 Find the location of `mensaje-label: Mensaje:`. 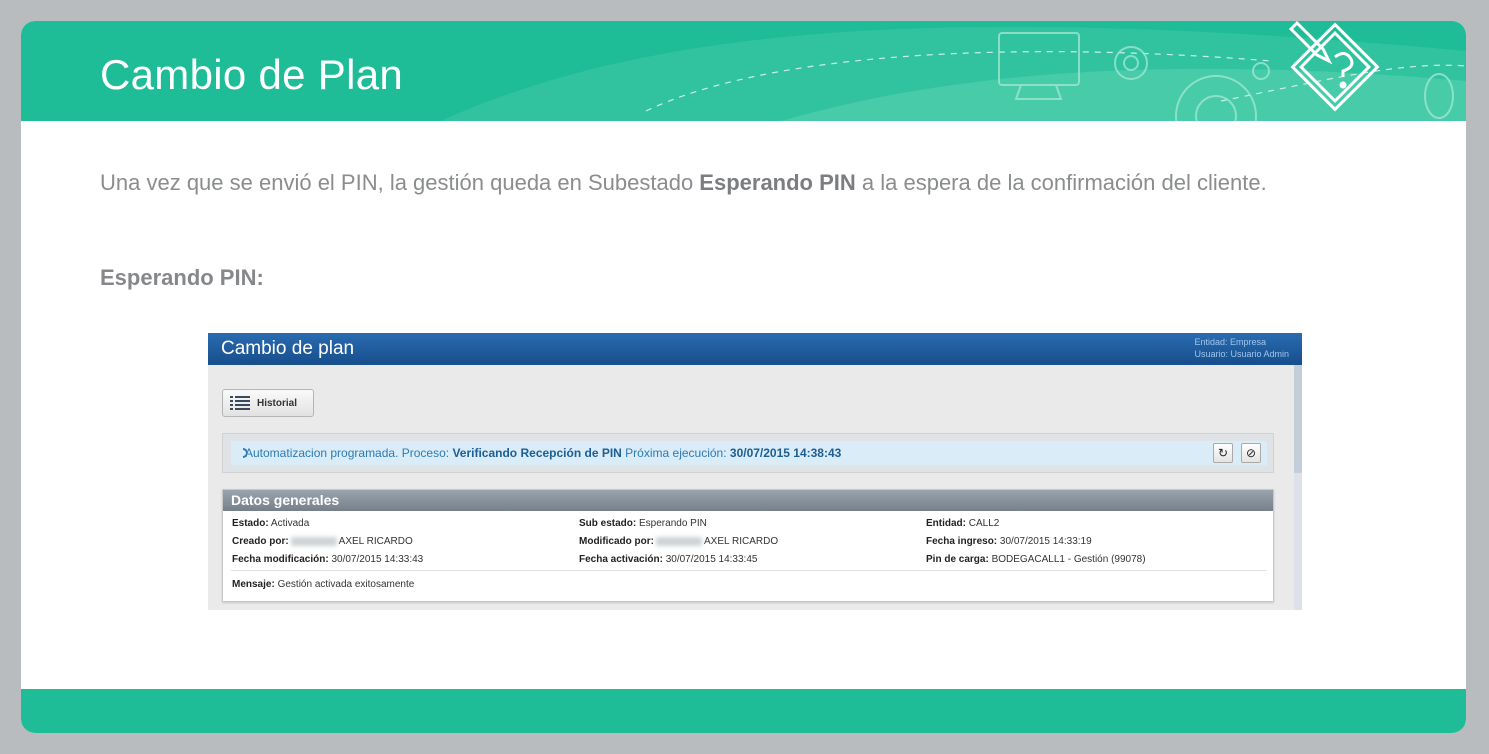

mensaje-label: Mensaje: is located at coordinates (253, 584).